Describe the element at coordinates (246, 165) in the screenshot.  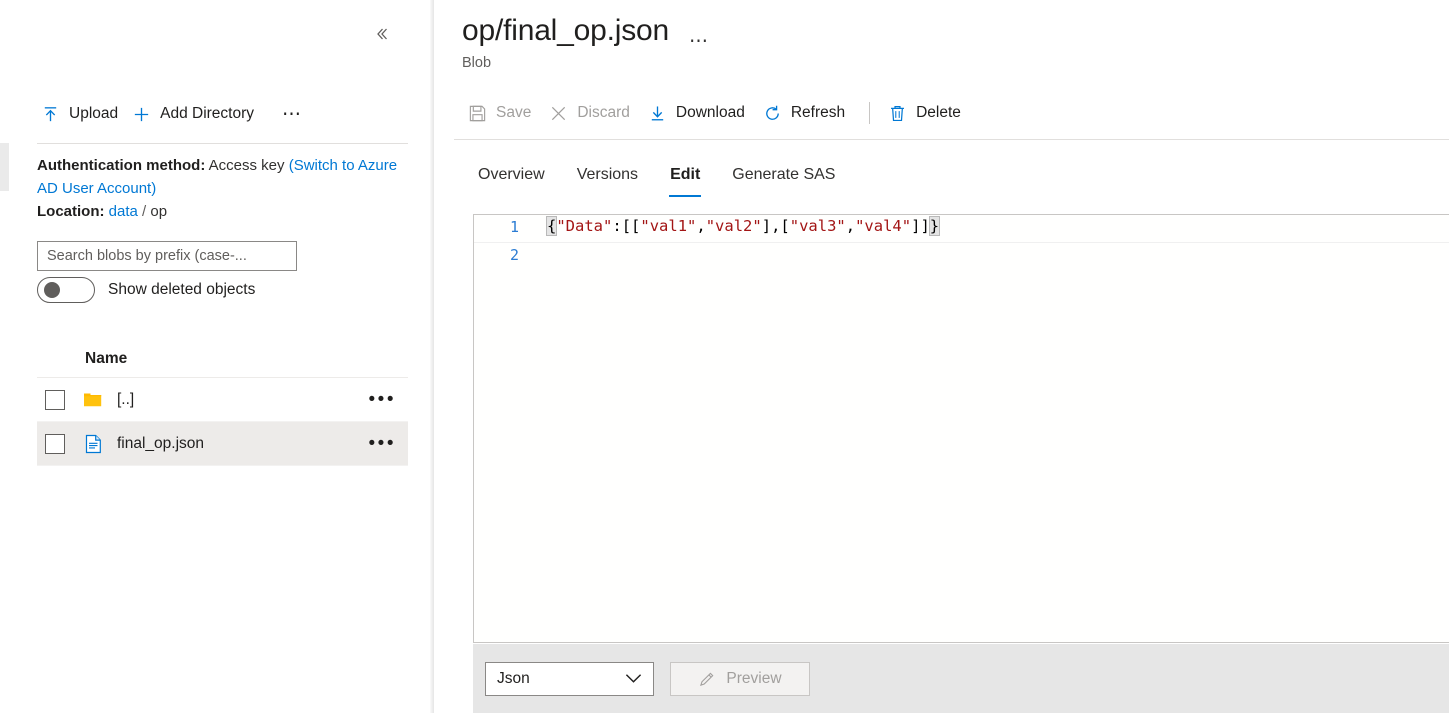
I see `authentication-method-value: Access key` at that location.